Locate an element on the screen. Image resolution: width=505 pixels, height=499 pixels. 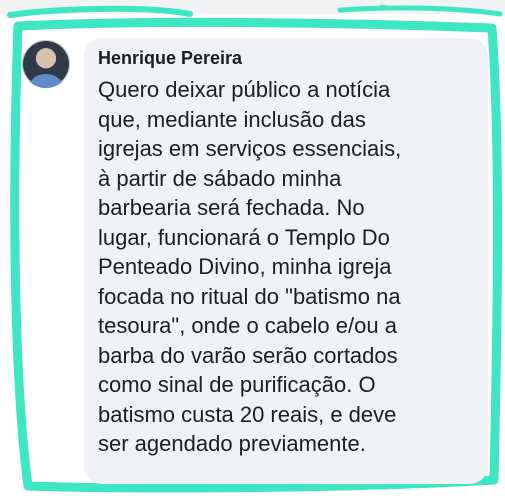
comment-text-line: igrejas em serviços essenciais, is located at coordinates (250, 148).